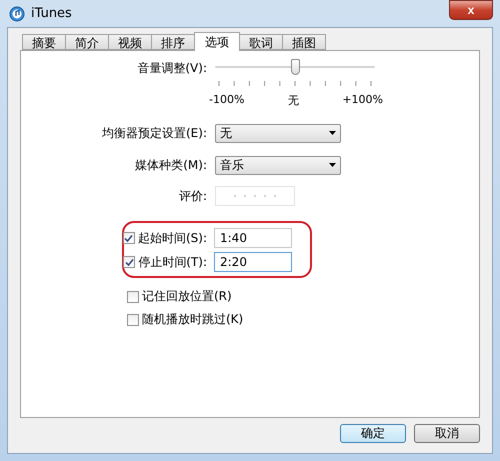 This screenshot has height=461, width=500. I want to click on min-label: -100%, so click(226, 100).